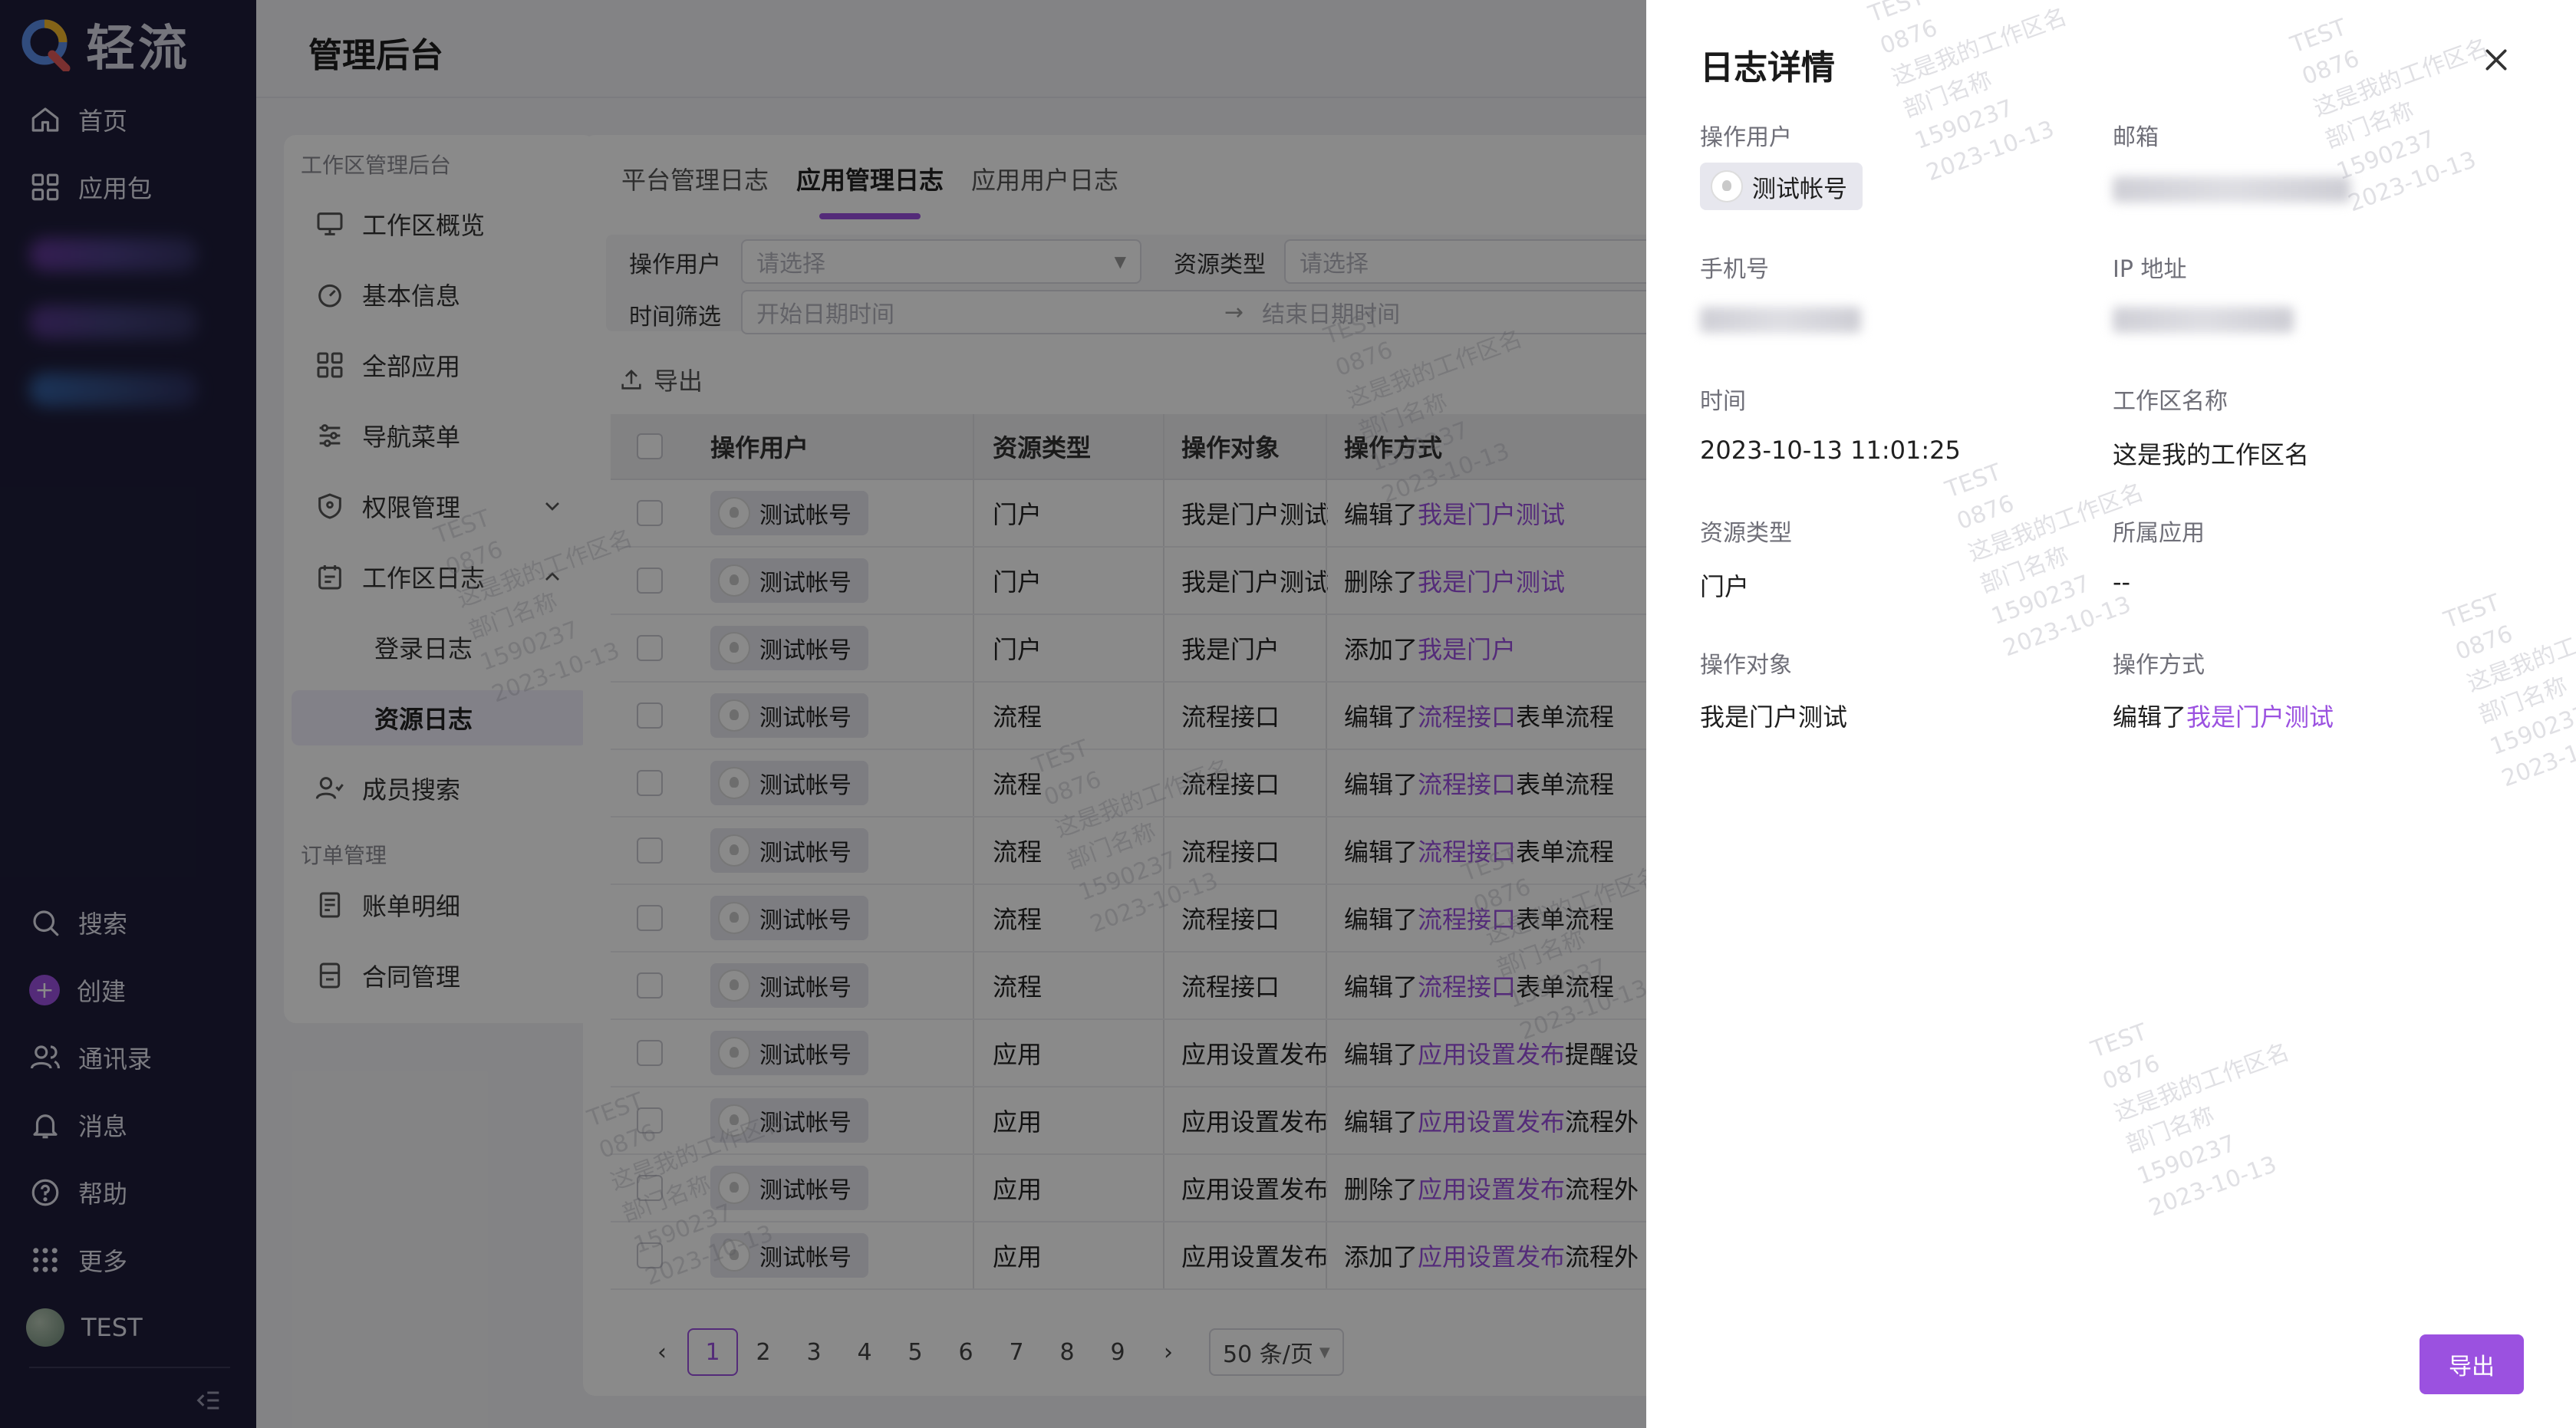  Describe the element at coordinates (2472, 1364) in the screenshot. I see `export-button: 导出` at that location.